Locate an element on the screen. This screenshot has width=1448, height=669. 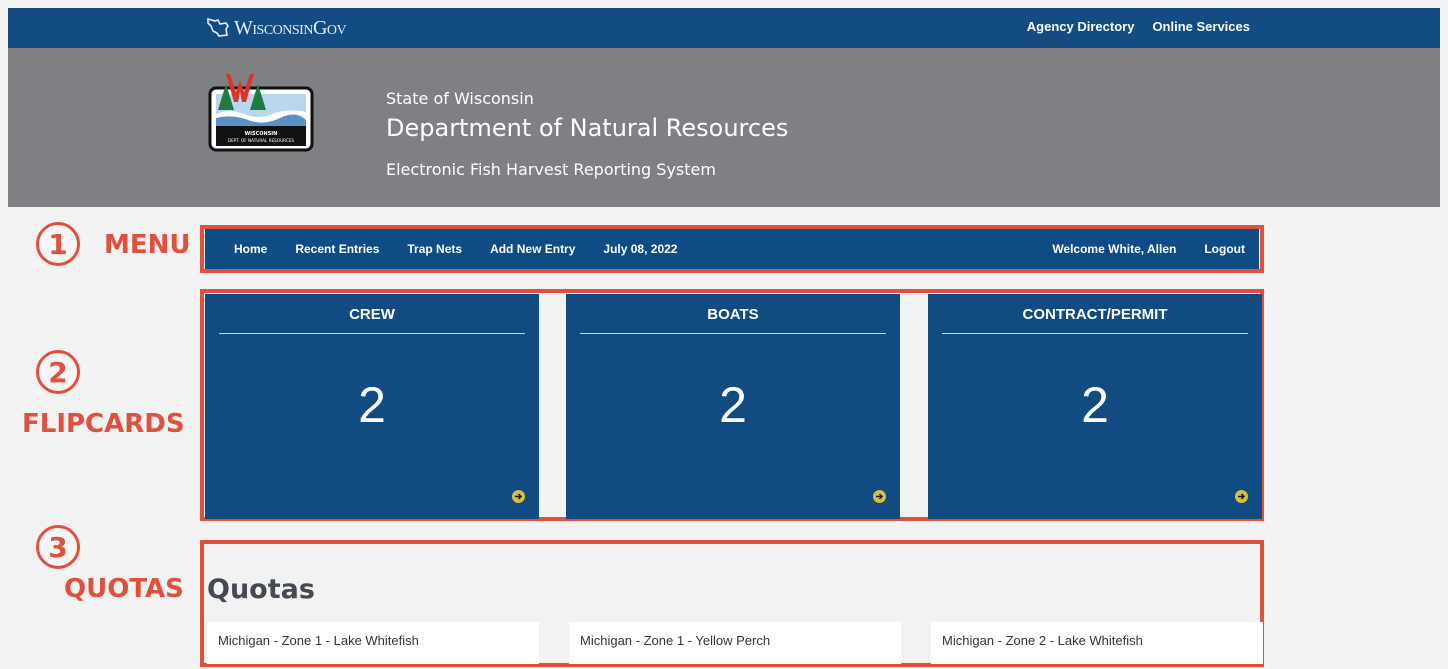
department-name: Department of Natural Resources is located at coordinates (587, 128).